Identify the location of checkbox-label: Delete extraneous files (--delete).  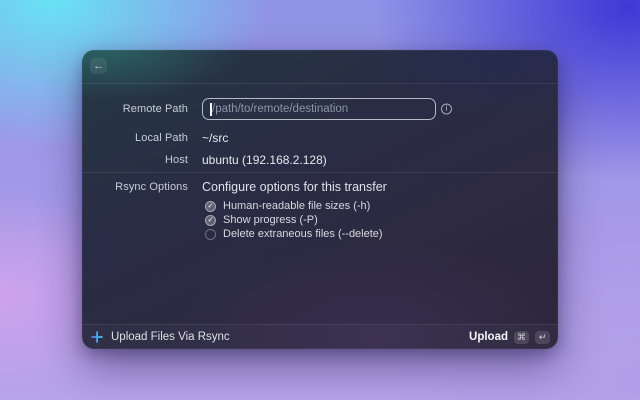
(303, 234).